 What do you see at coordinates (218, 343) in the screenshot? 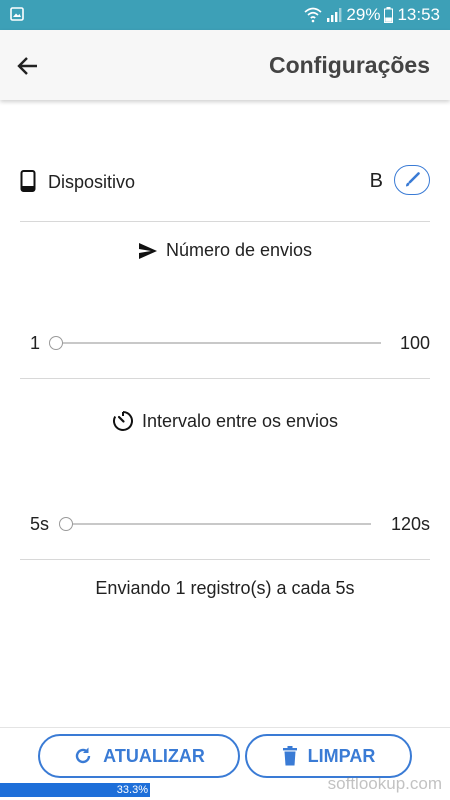
I see `sends-slider-track` at bounding box center [218, 343].